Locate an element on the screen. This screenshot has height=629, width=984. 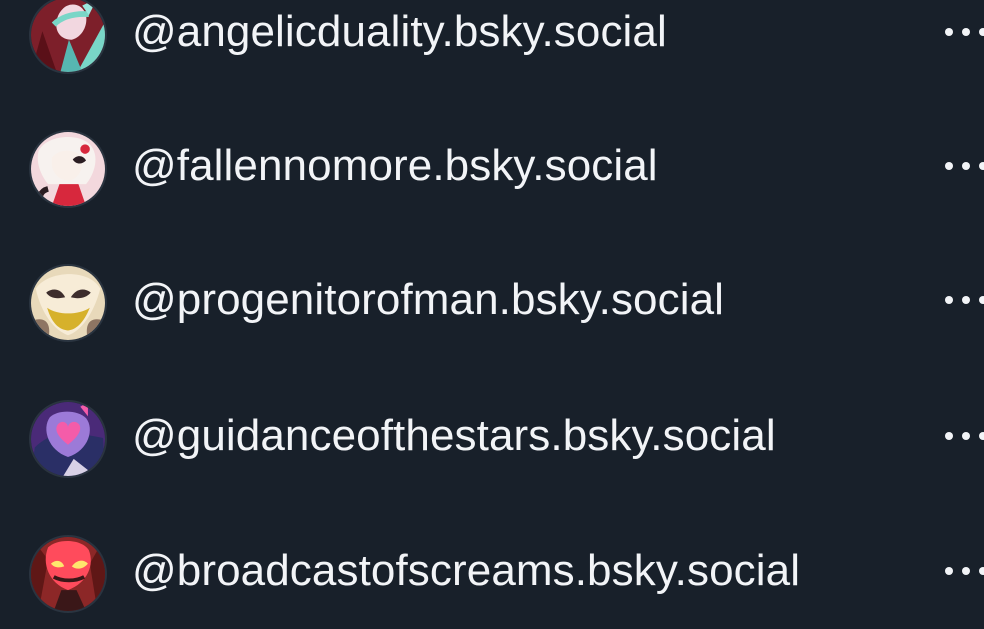
account-row: @angelicduality.bsky.social is located at coordinates (492, 45).